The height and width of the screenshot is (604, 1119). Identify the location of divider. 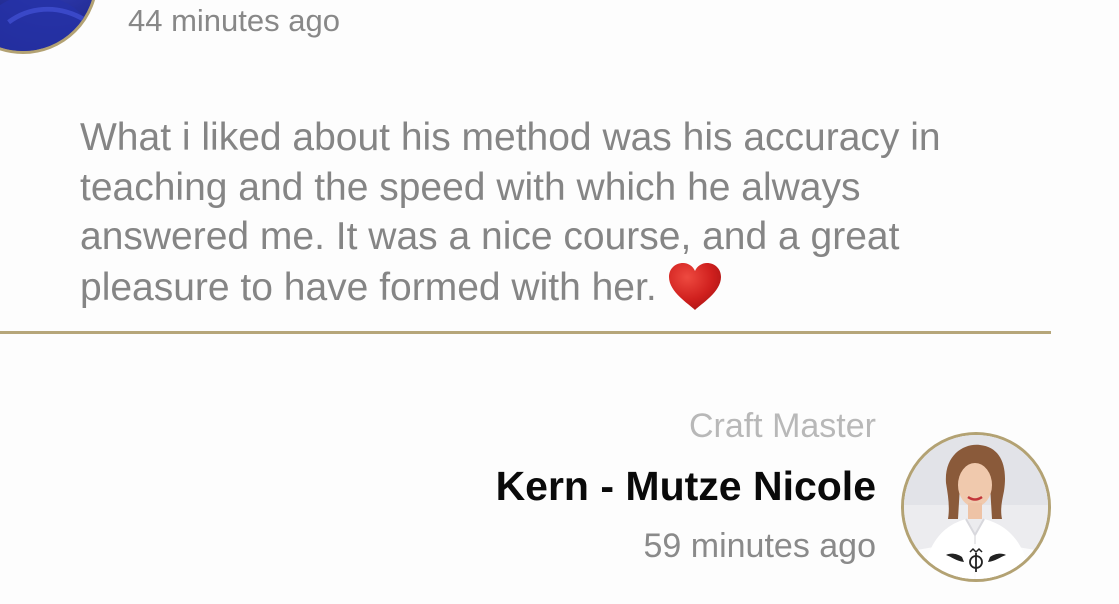
(525, 332).